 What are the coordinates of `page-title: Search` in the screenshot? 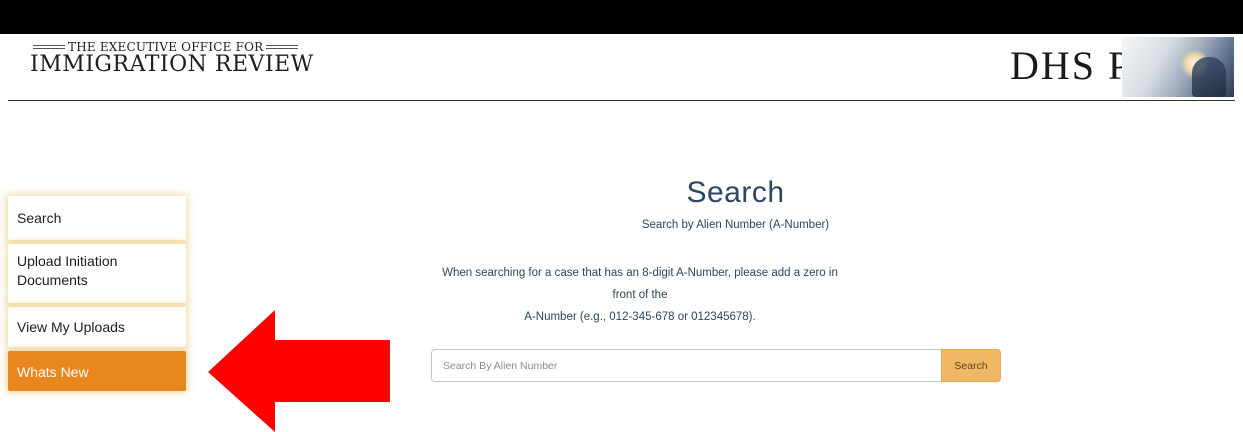 It's located at (735, 192).